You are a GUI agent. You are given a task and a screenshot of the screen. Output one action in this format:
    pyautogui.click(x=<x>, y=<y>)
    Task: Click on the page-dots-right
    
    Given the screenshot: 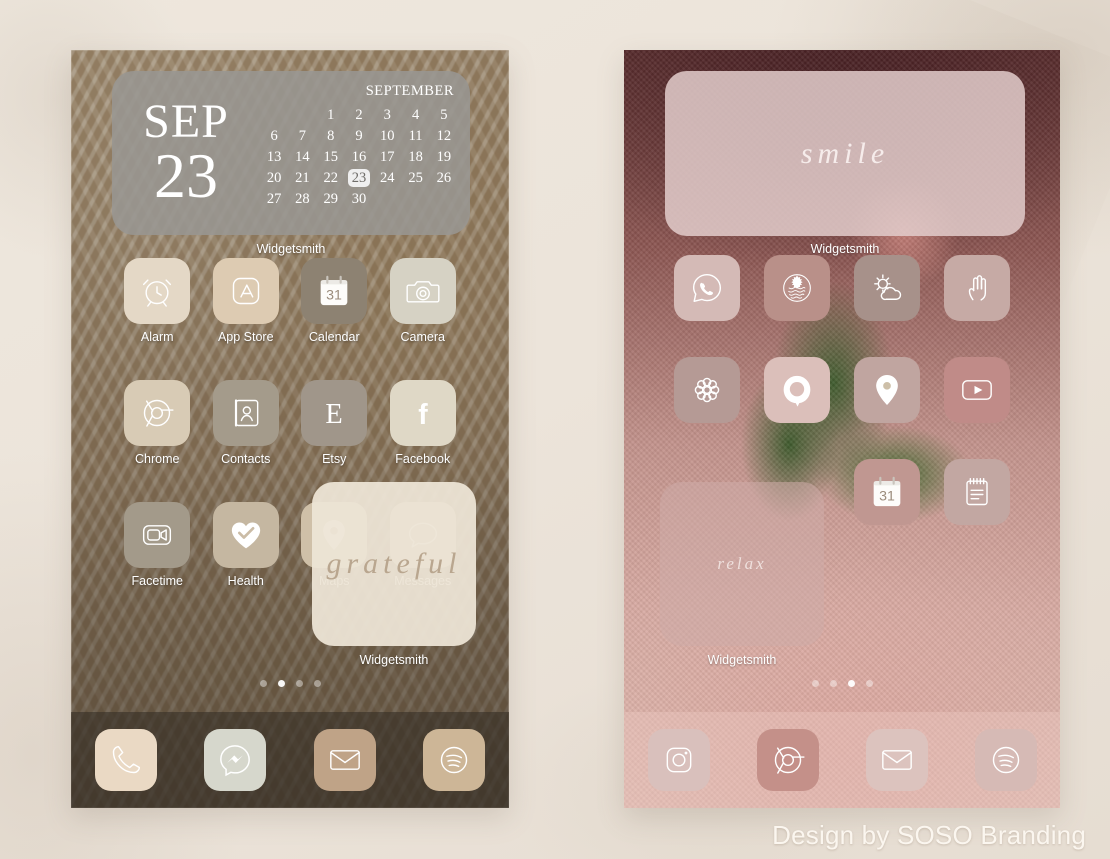 What is the action you would take?
    pyautogui.click(x=842, y=683)
    